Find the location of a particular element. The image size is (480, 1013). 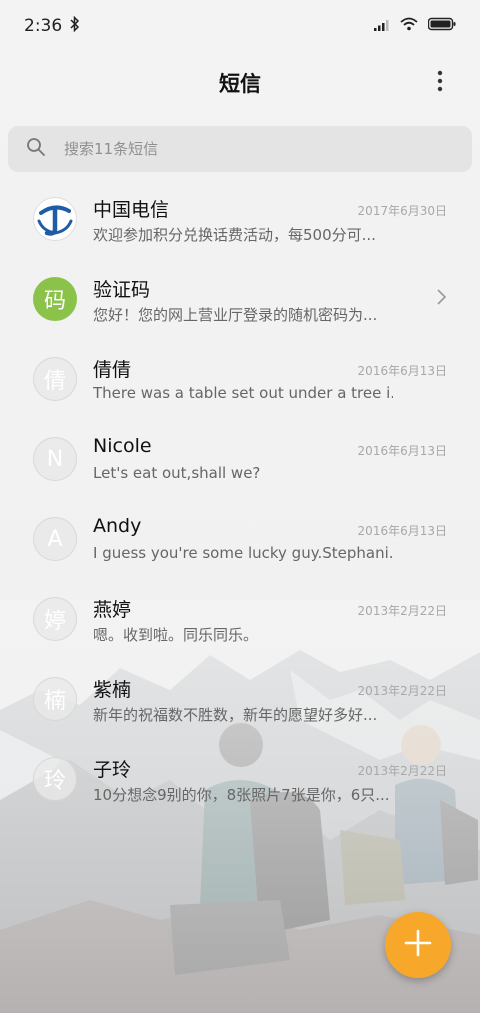

status-bar: 2:36 is located at coordinates (240, 26).